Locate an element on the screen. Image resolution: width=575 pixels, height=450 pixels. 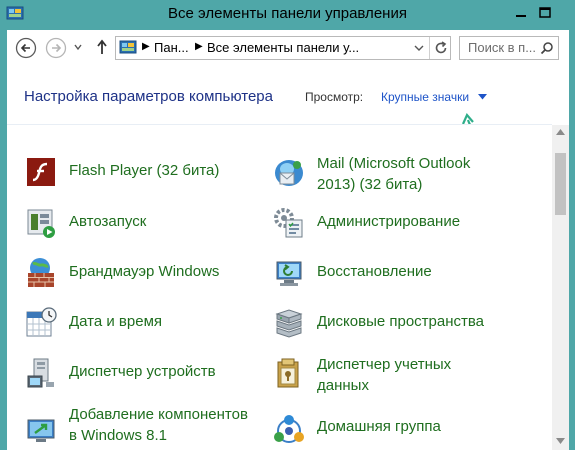
label-line: Диспетчер учетных is located at coordinates (384, 364).